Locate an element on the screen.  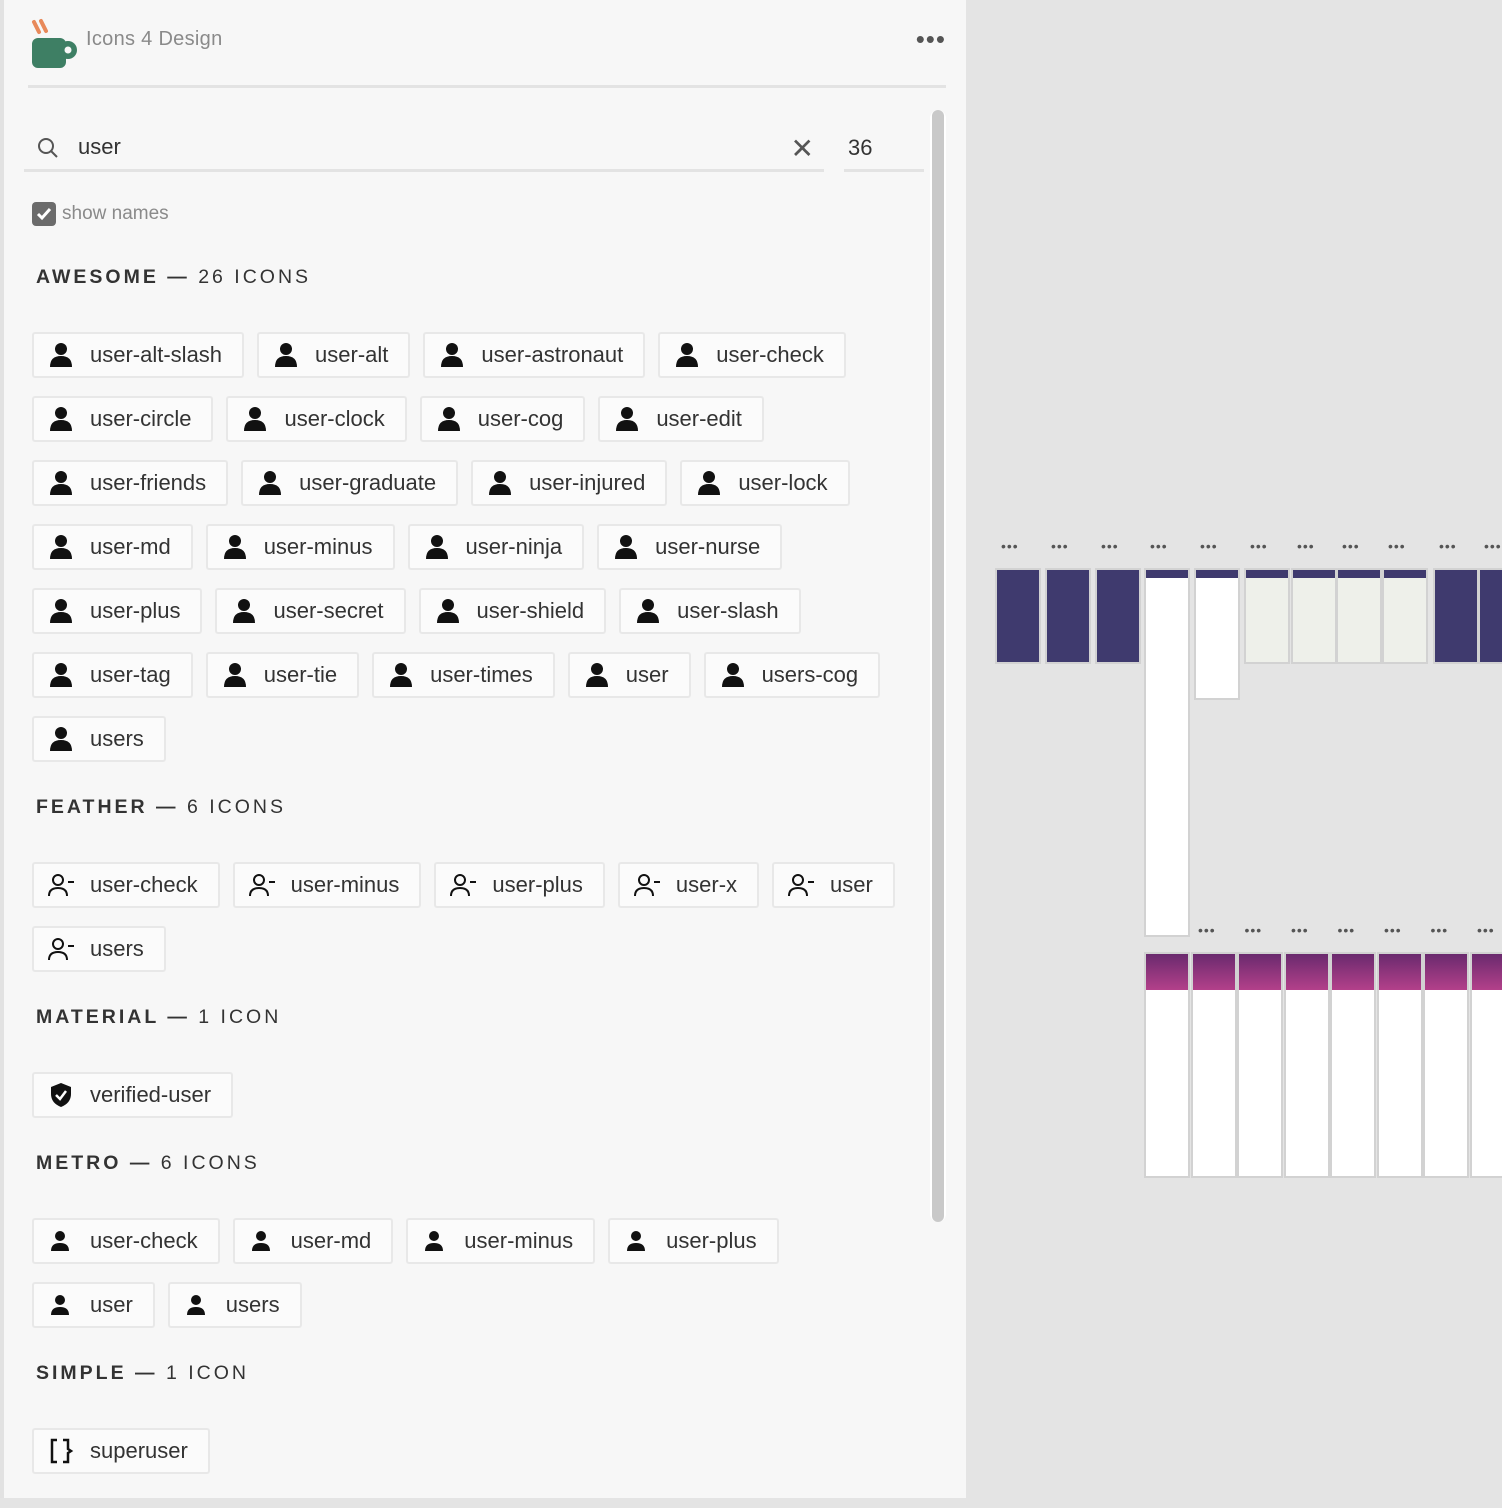
icon-name: user-x is located at coordinates (706, 885).